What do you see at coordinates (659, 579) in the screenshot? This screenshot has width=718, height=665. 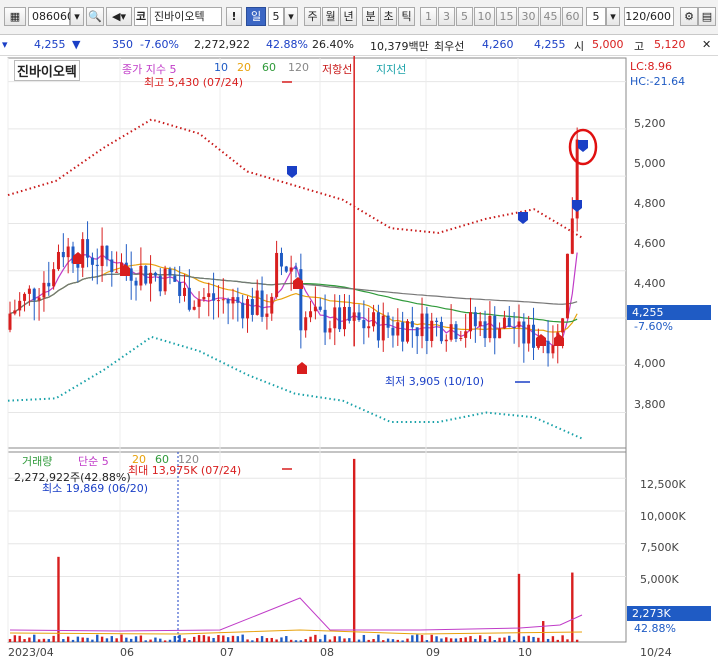 I see `volume-tick: 5,000K` at bounding box center [659, 579].